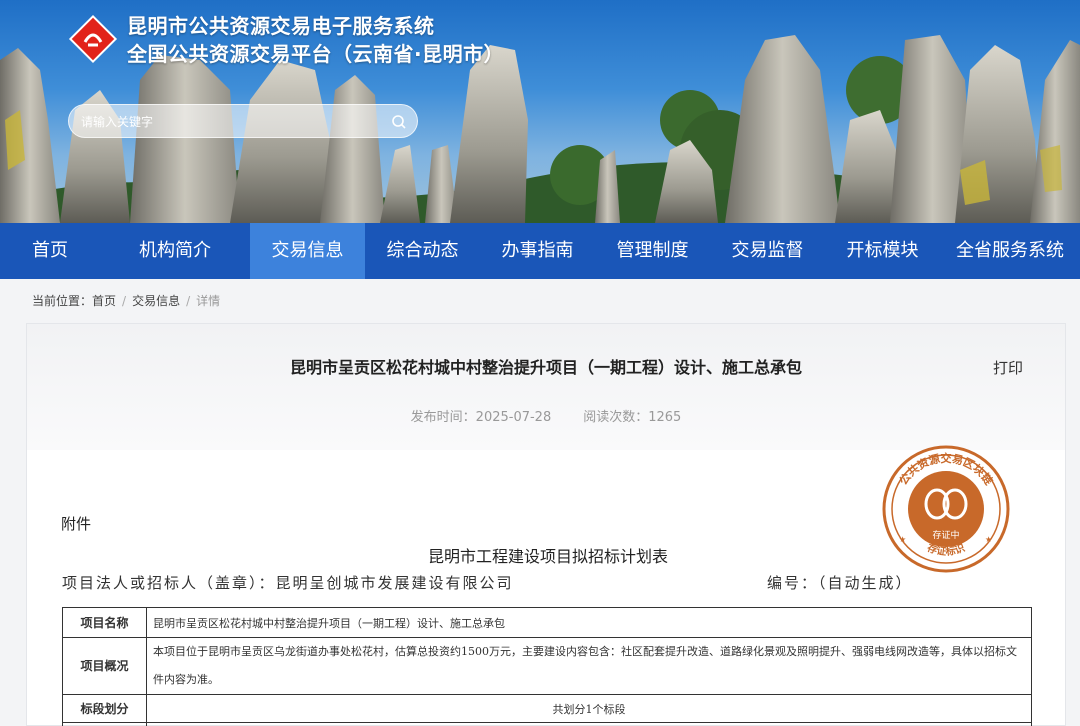 The width and height of the screenshot is (1080, 726). What do you see at coordinates (589, 622) in the screenshot?
I see `row-value: 昆明市呈贡区松花村城中村整治提升项目（一期工程）设计、施工总承包` at bounding box center [589, 622].